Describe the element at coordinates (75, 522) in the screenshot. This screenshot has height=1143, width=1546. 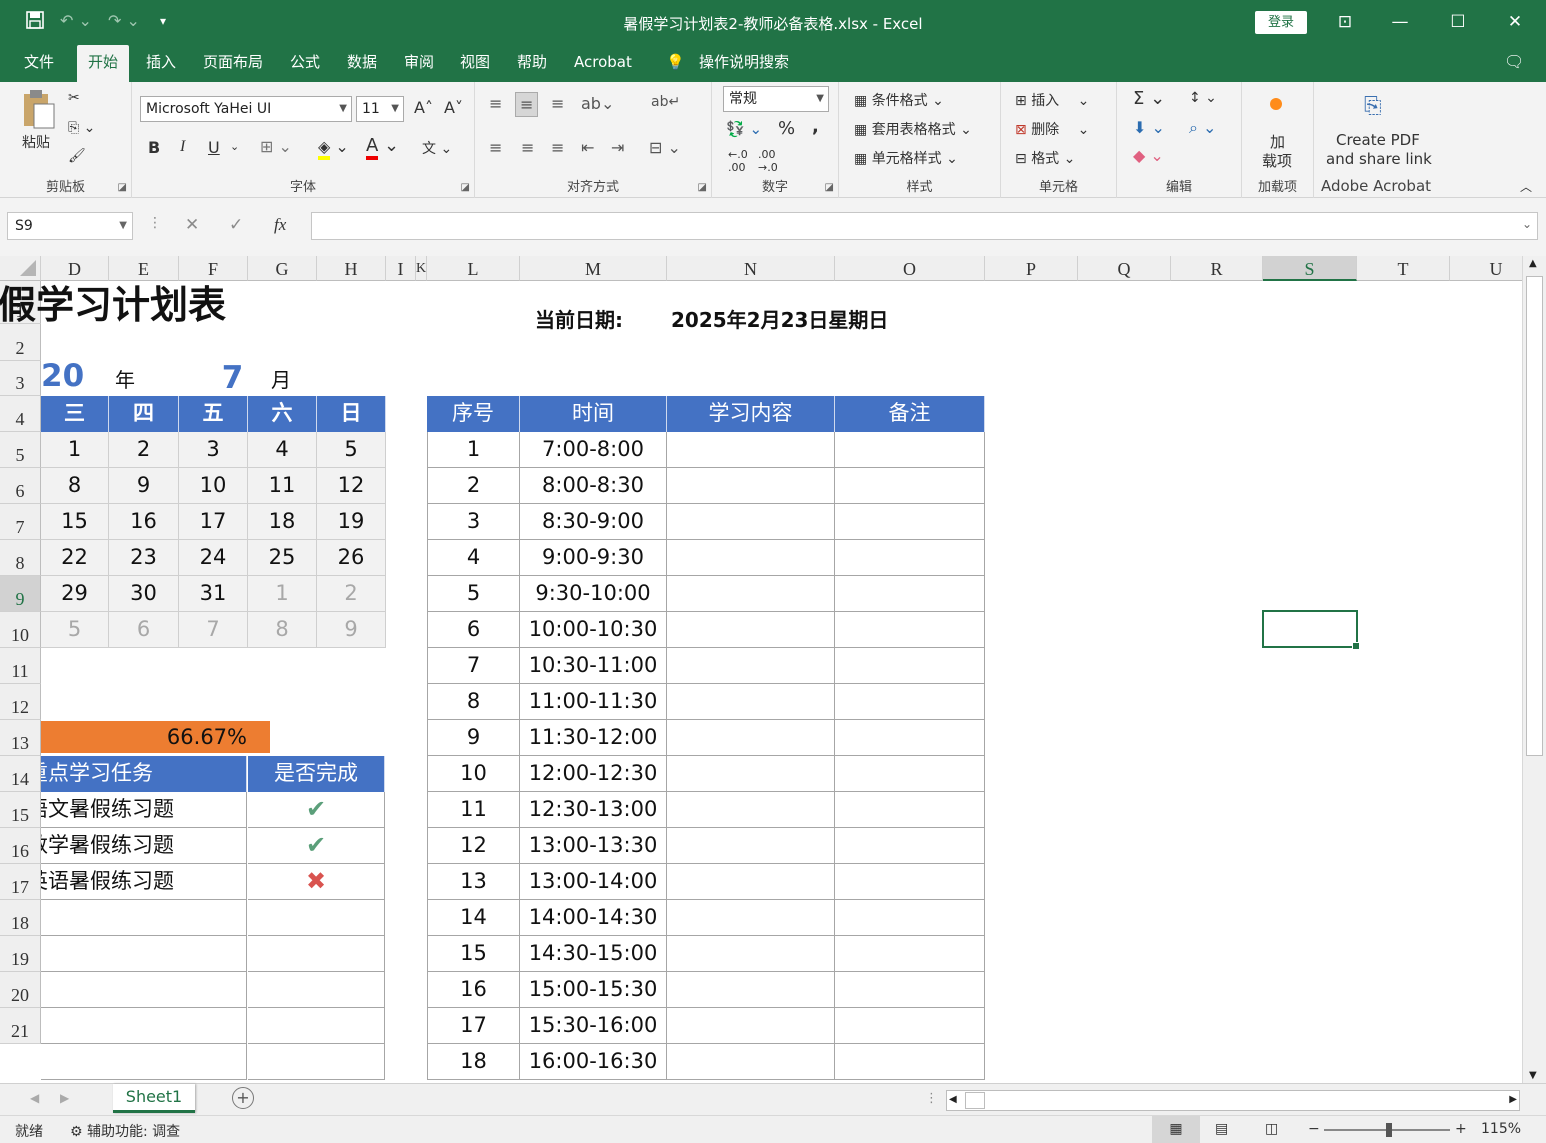
I see `calendar-day: 15` at that location.